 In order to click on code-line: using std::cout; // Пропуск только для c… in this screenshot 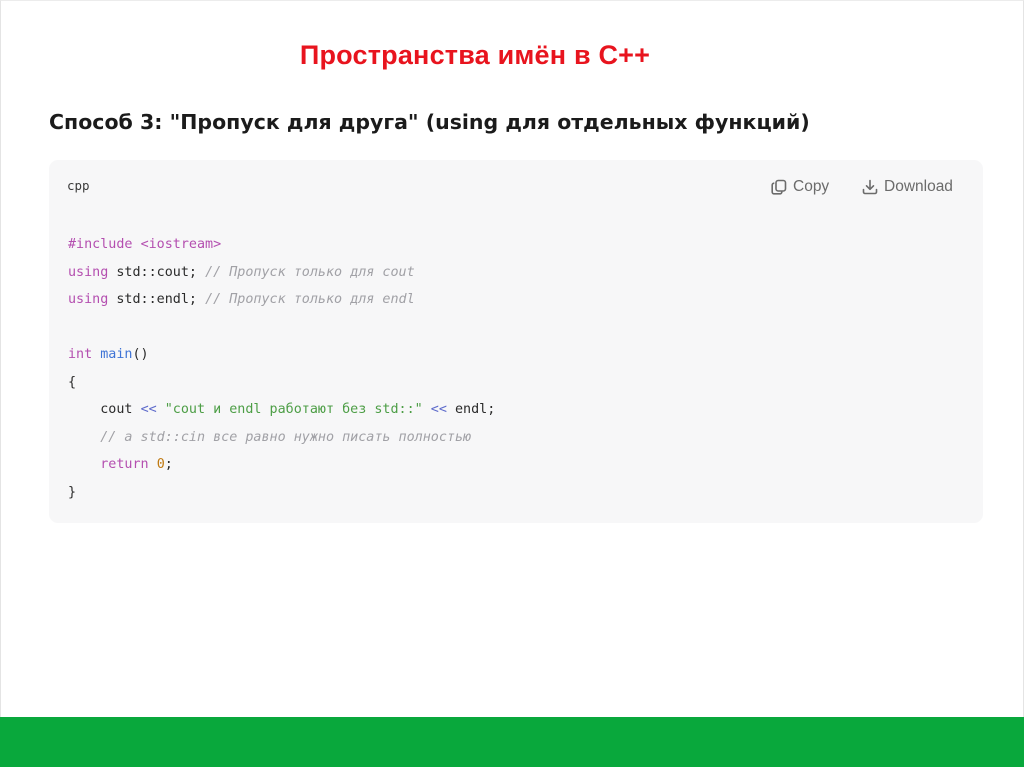, I will do `click(281, 273)`.